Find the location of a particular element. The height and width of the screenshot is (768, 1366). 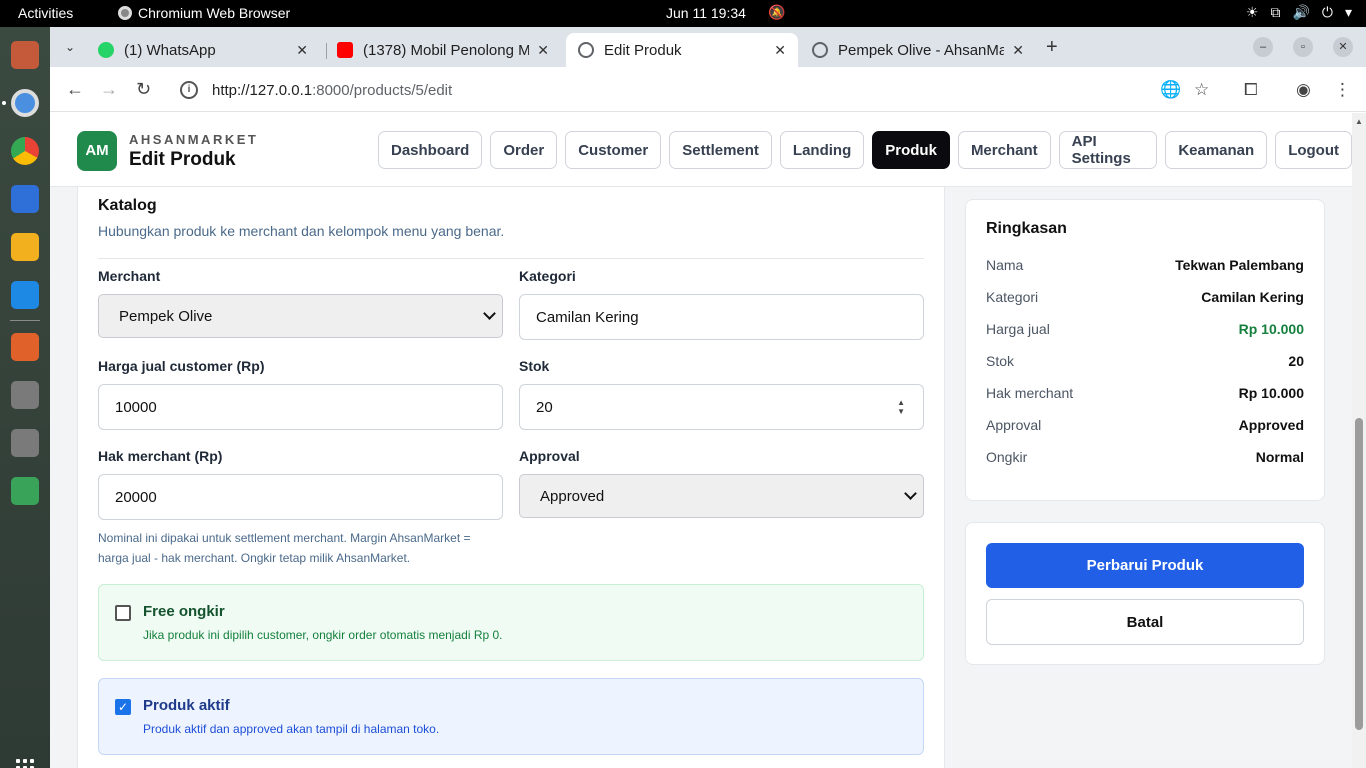

writer-icon is located at coordinates (25, 199).